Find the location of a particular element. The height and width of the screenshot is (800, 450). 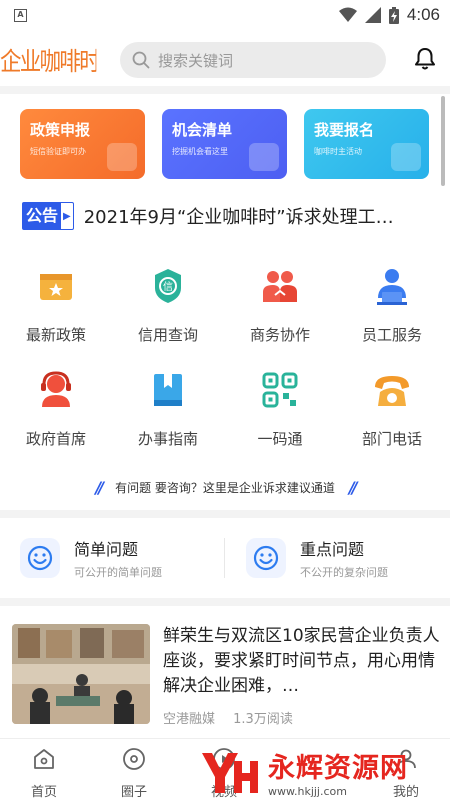

grid-item-employee-service: 员工服务 is located at coordinates (392, 305).